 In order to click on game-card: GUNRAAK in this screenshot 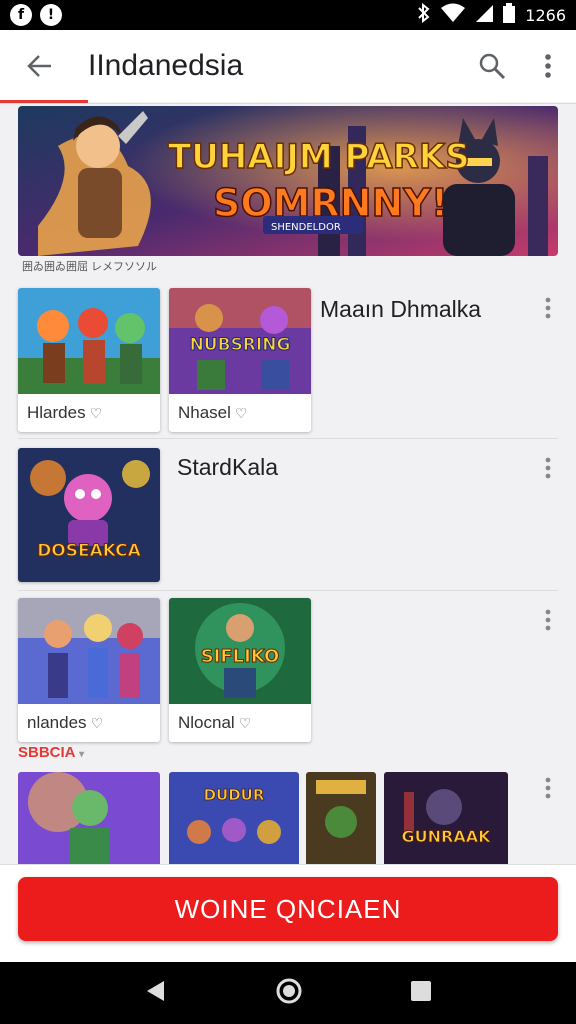, I will do `click(446, 818)`.